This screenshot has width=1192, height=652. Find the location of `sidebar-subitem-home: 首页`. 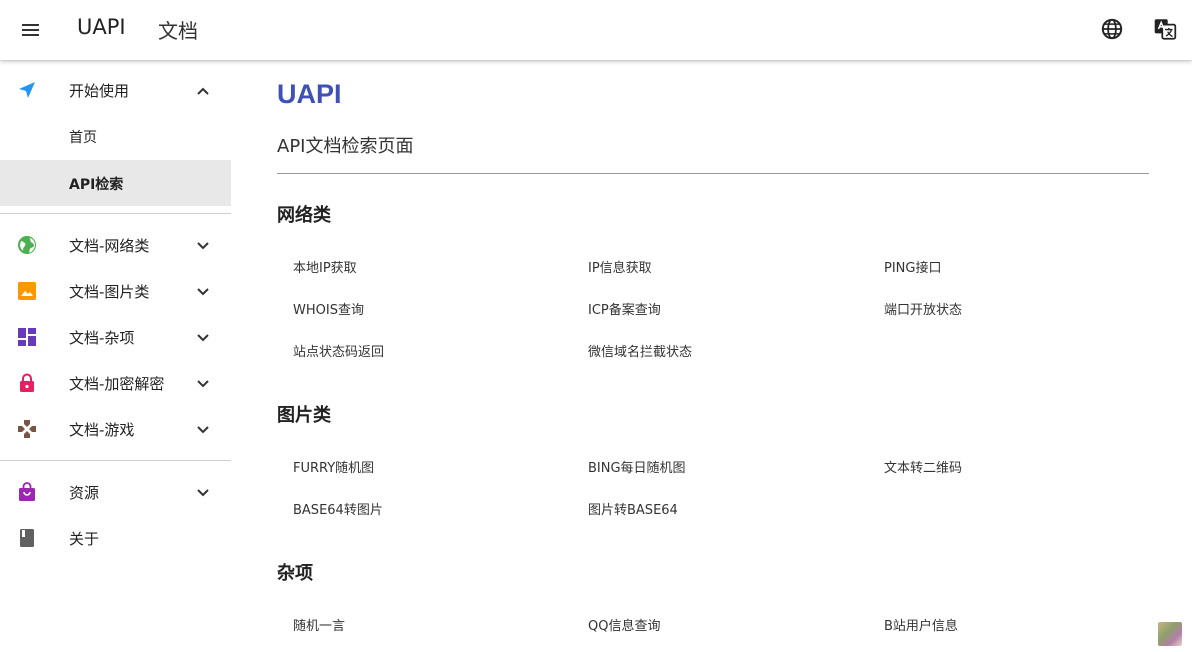

sidebar-subitem-home: 首页 is located at coordinates (115, 136).